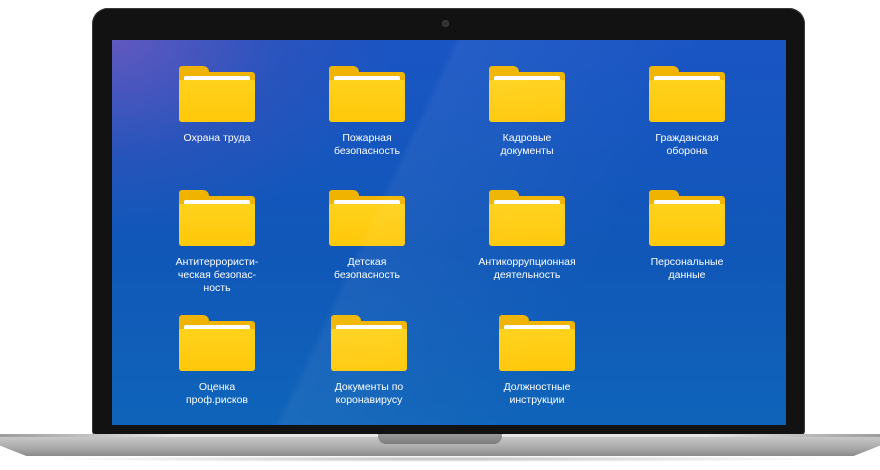  I want to click on folder-label: Детская безопасность, so click(367, 268).